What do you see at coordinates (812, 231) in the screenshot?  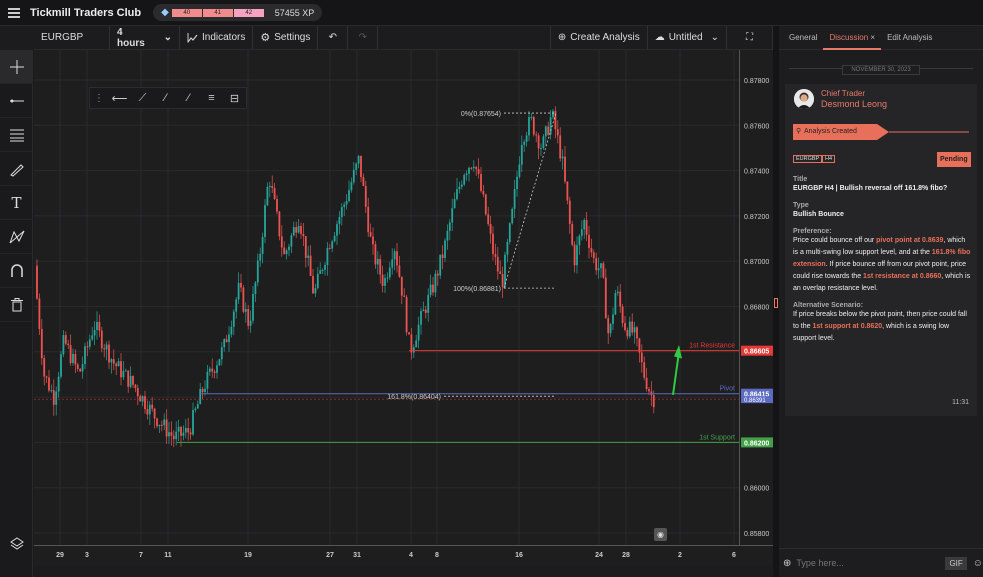 I see `preference-label: Preference:` at bounding box center [812, 231].